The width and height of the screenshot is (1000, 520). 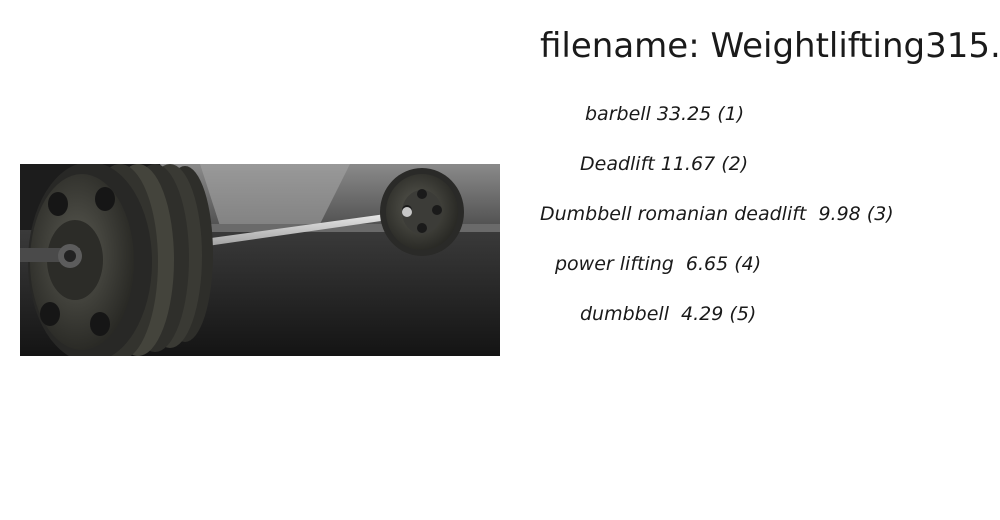 I want to click on prediction-5: dumbbell 4.29 (5), so click(x=668, y=314).